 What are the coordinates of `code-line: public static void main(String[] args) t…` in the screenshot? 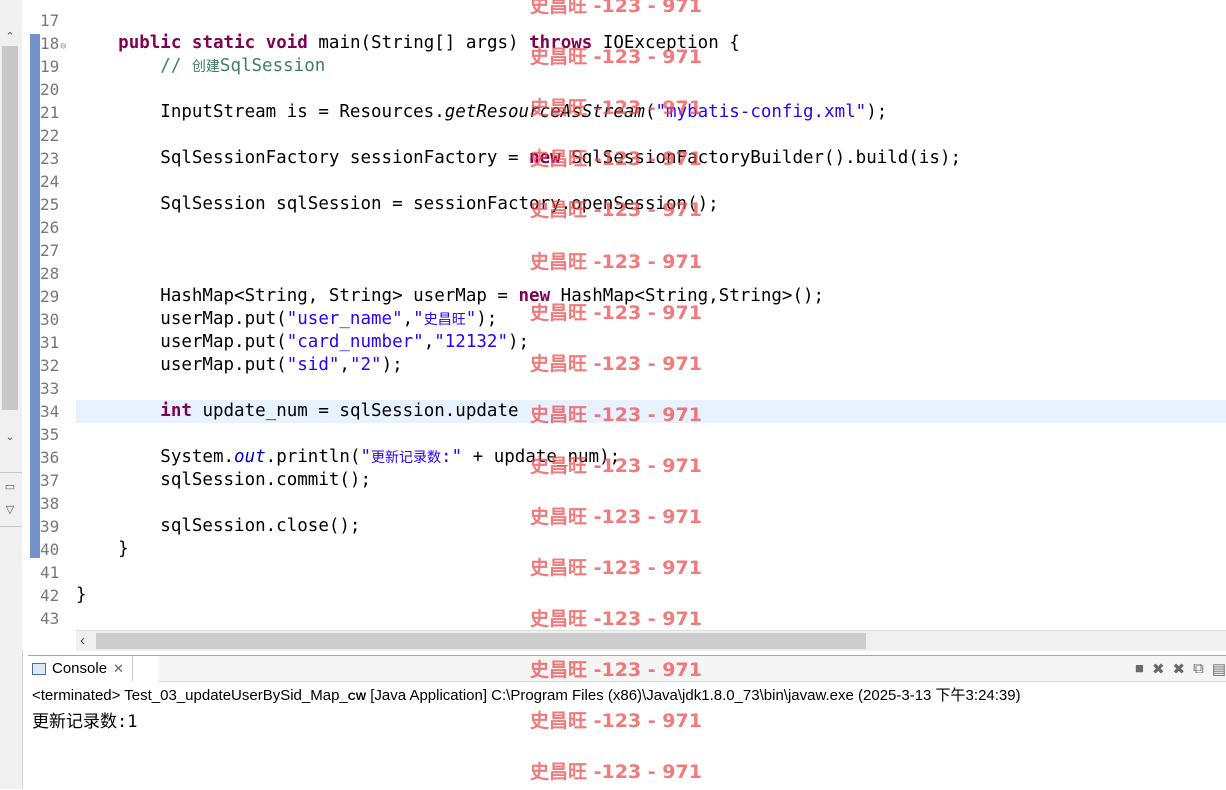 It's located at (651, 43).